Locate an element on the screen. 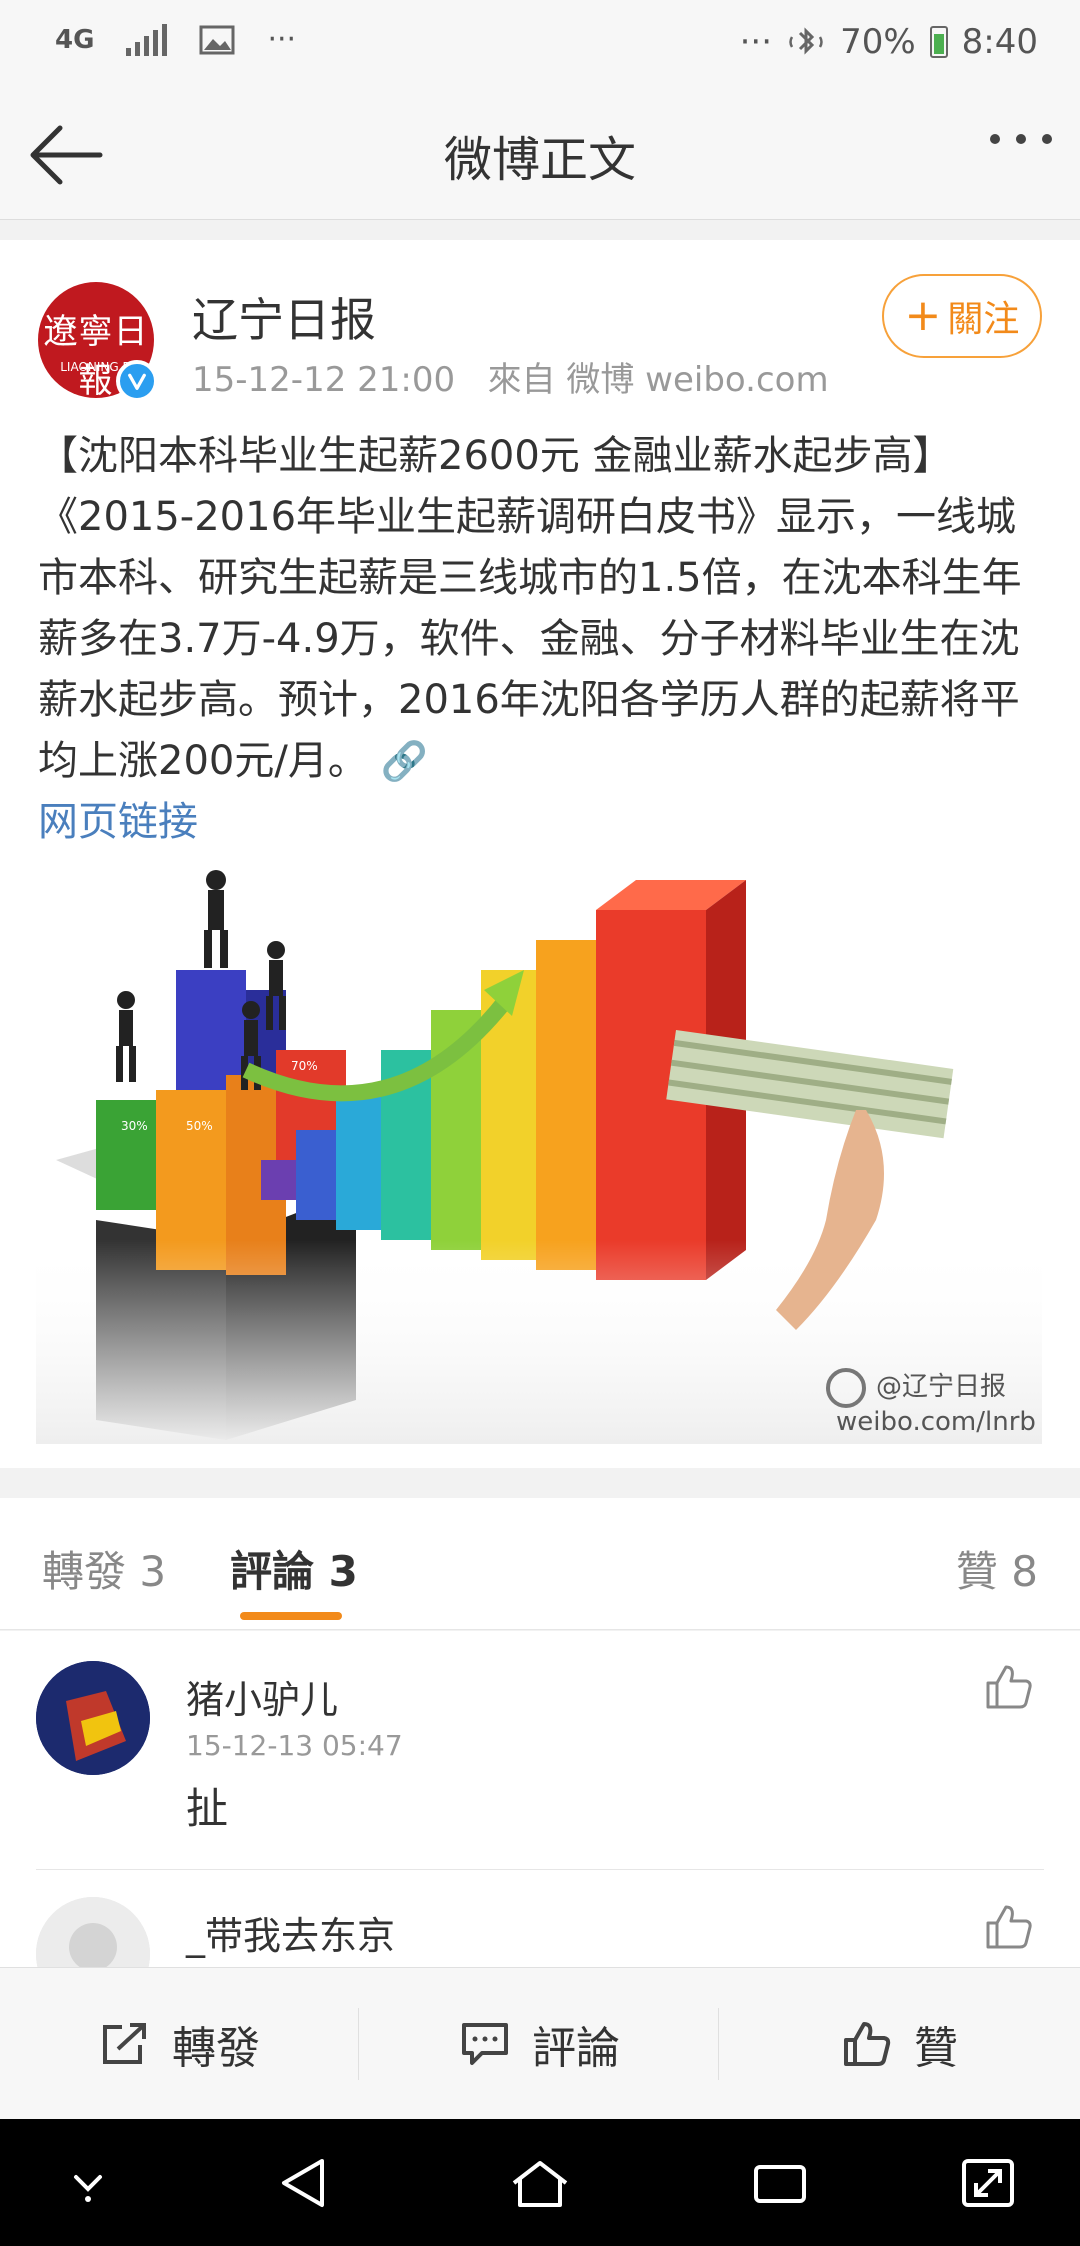 This screenshot has height=2246, width=1080. comment-icon is located at coordinates (485, 2044).